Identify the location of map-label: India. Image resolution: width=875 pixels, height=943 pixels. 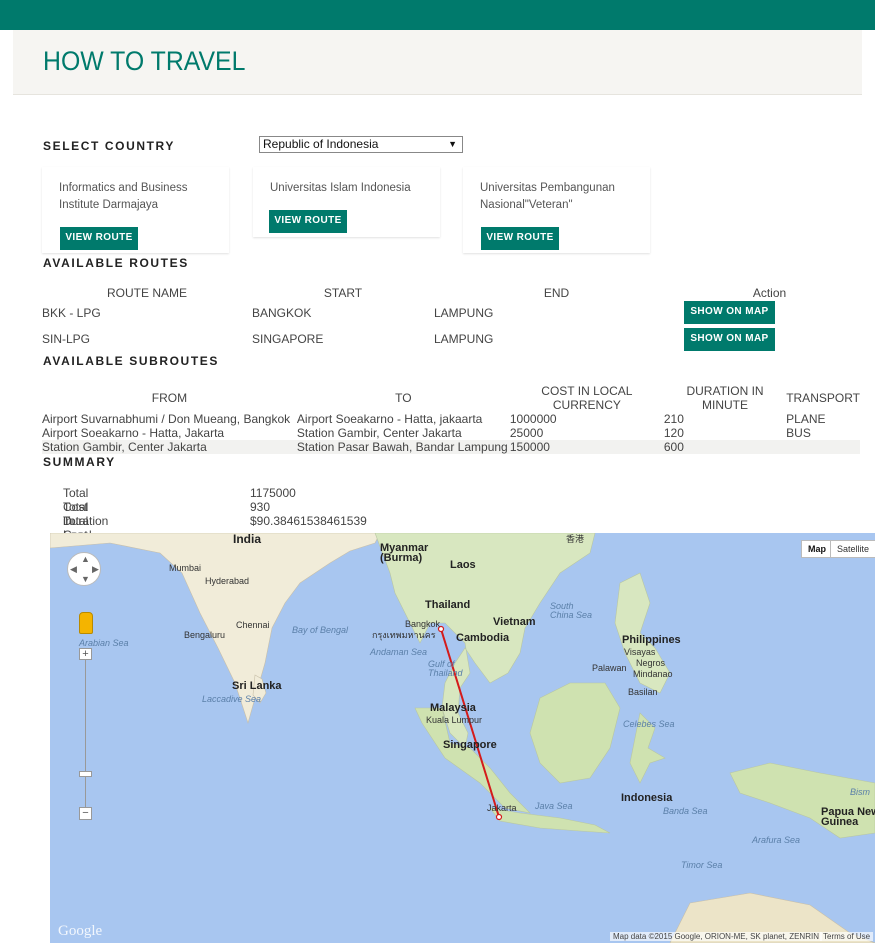
(247, 539).